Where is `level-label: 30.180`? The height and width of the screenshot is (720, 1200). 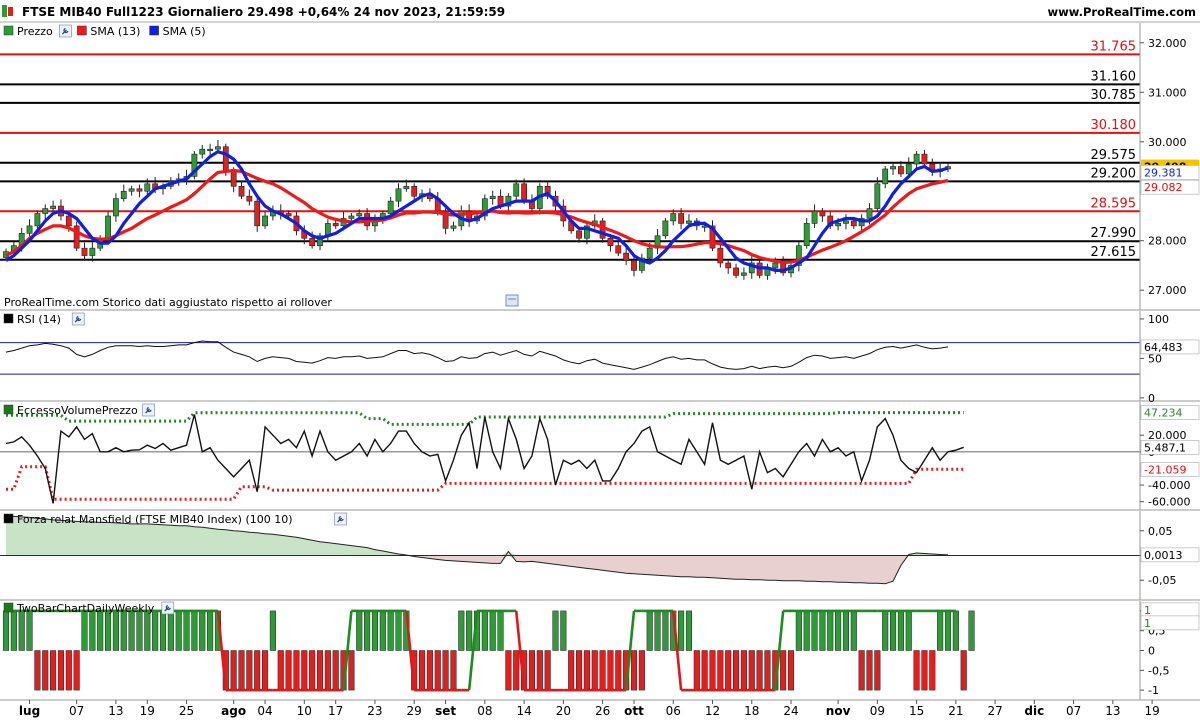
level-label: 30.180 is located at coordinates (1114, 125).